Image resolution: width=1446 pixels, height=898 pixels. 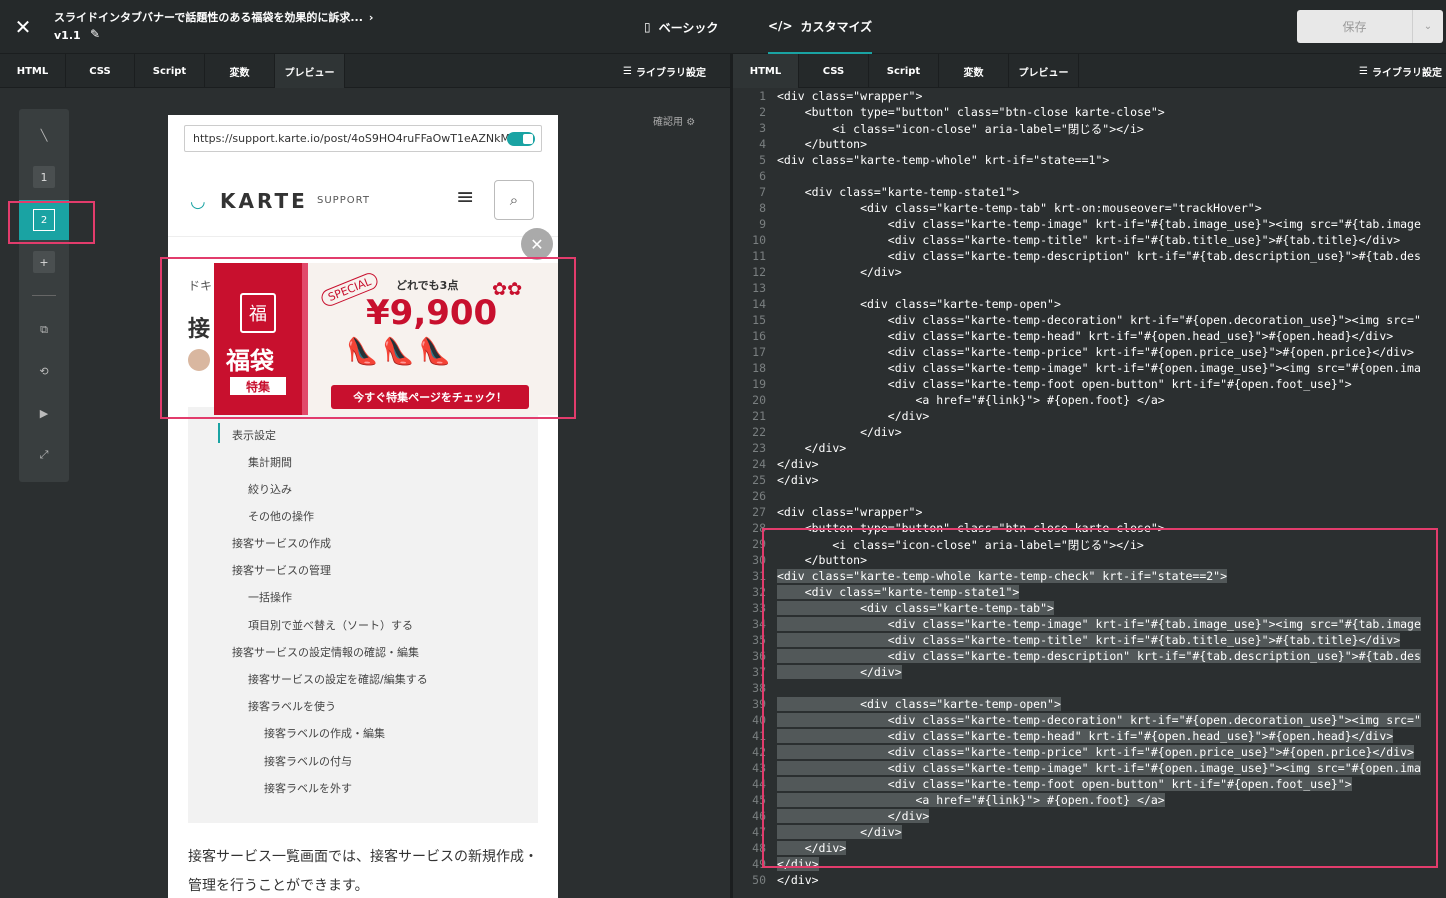 I want to click on mode-basic-tab: ▯ ベーシック, so click(x=681, y=27).